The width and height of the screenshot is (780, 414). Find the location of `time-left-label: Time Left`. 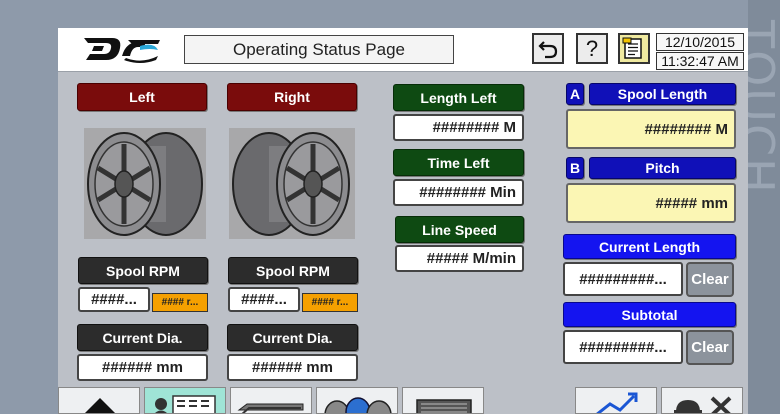

time-left-label: Time Left is located at coordinates (458, 162).